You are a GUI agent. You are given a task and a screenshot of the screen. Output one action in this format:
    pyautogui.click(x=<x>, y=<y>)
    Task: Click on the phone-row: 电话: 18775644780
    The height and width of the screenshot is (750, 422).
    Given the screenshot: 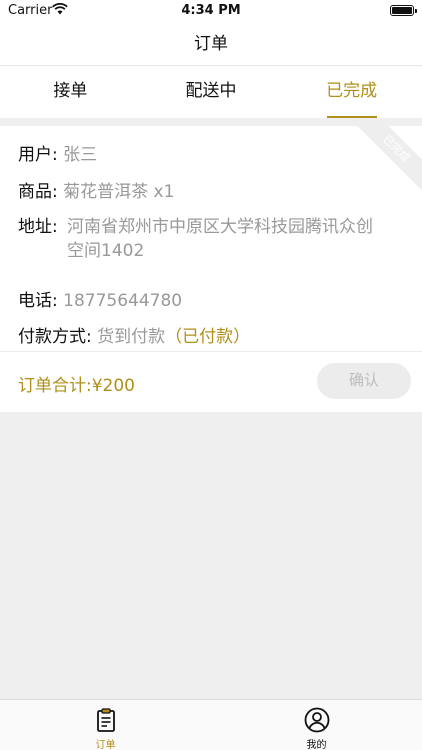 What is the action you would take?
    pyautogui.click(x=100, y=298)
    